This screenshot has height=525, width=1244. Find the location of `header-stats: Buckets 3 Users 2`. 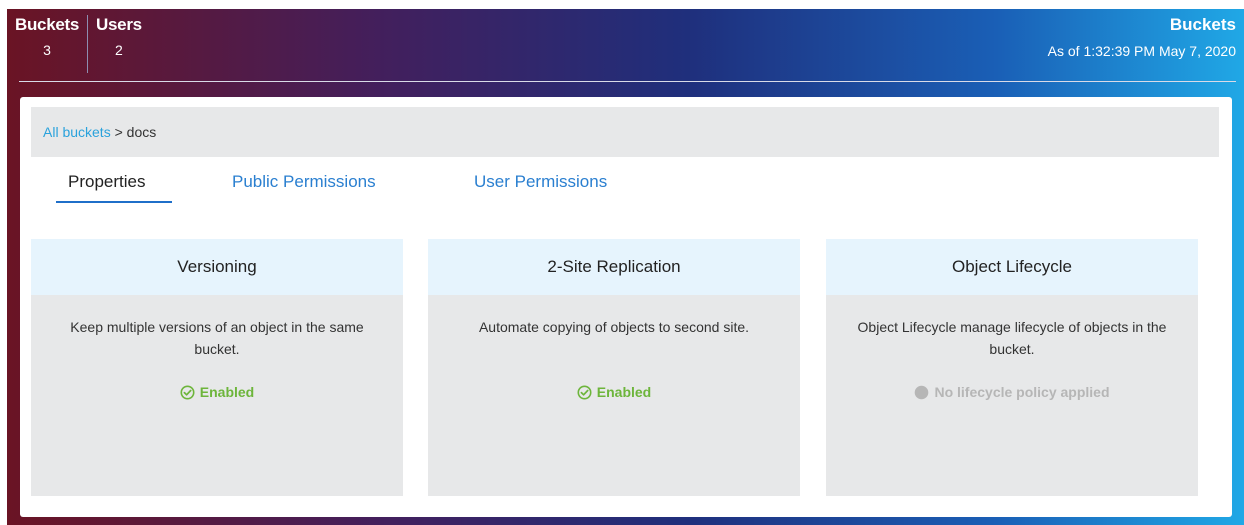

header-stats: Buckets 3 Users 2 is located at coordinates (78, 44).